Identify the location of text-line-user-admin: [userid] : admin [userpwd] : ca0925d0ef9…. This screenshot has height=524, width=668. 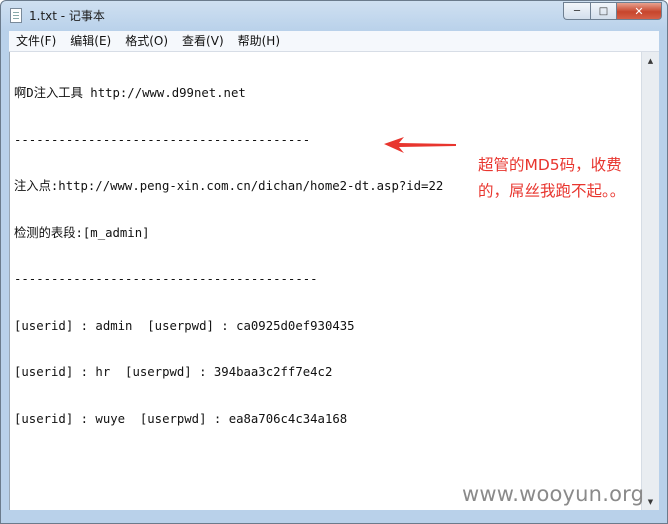
(184, 325).